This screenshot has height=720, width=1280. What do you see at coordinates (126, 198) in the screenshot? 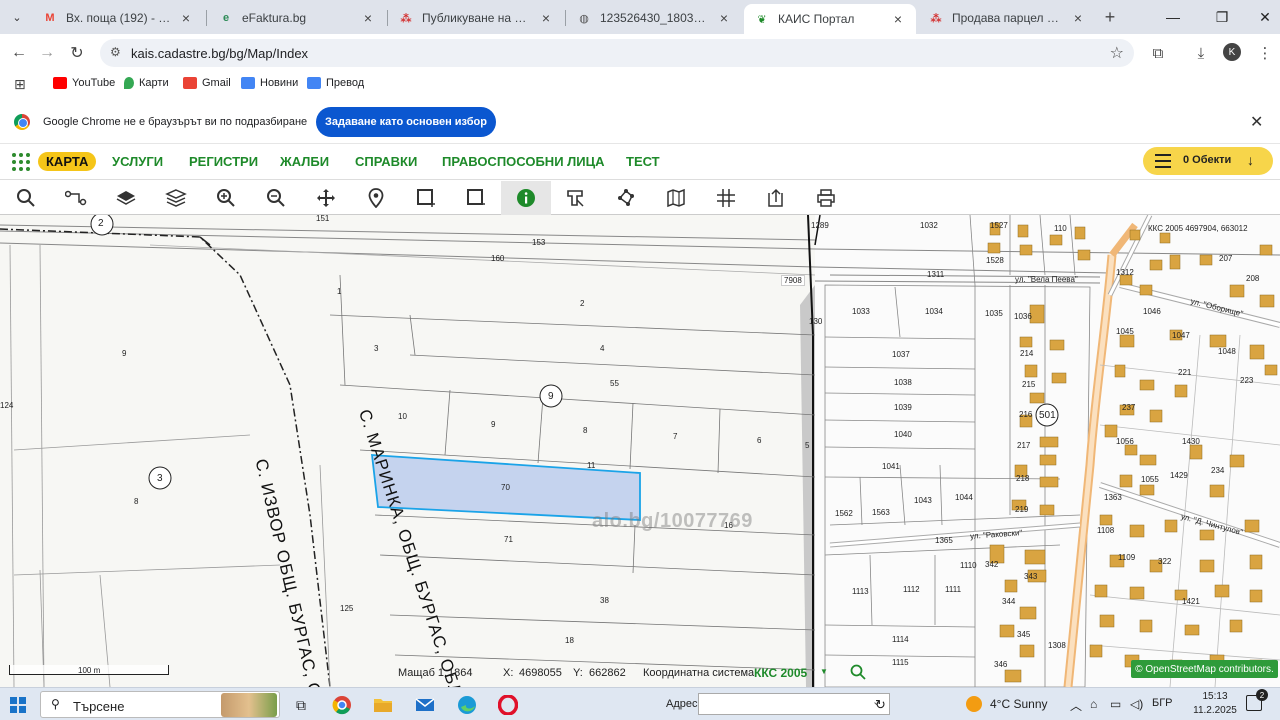
I see `layers-icon` at bounding box center [126, 198].